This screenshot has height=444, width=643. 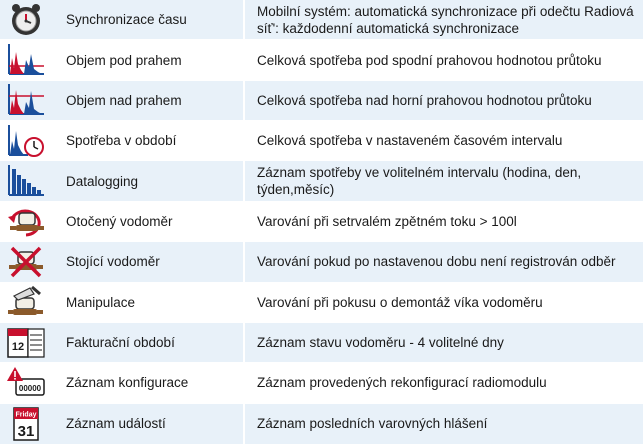 I want to click on config-counter: 00000, so click(x=30, y=388).